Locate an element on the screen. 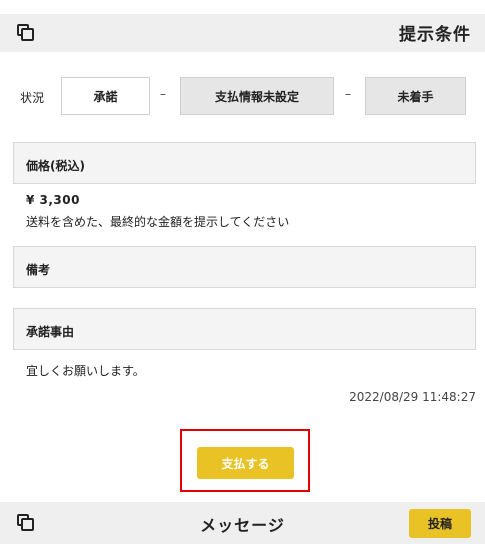  reason-text: 宜しくお願いします。 is located at coordinates (85, 371).